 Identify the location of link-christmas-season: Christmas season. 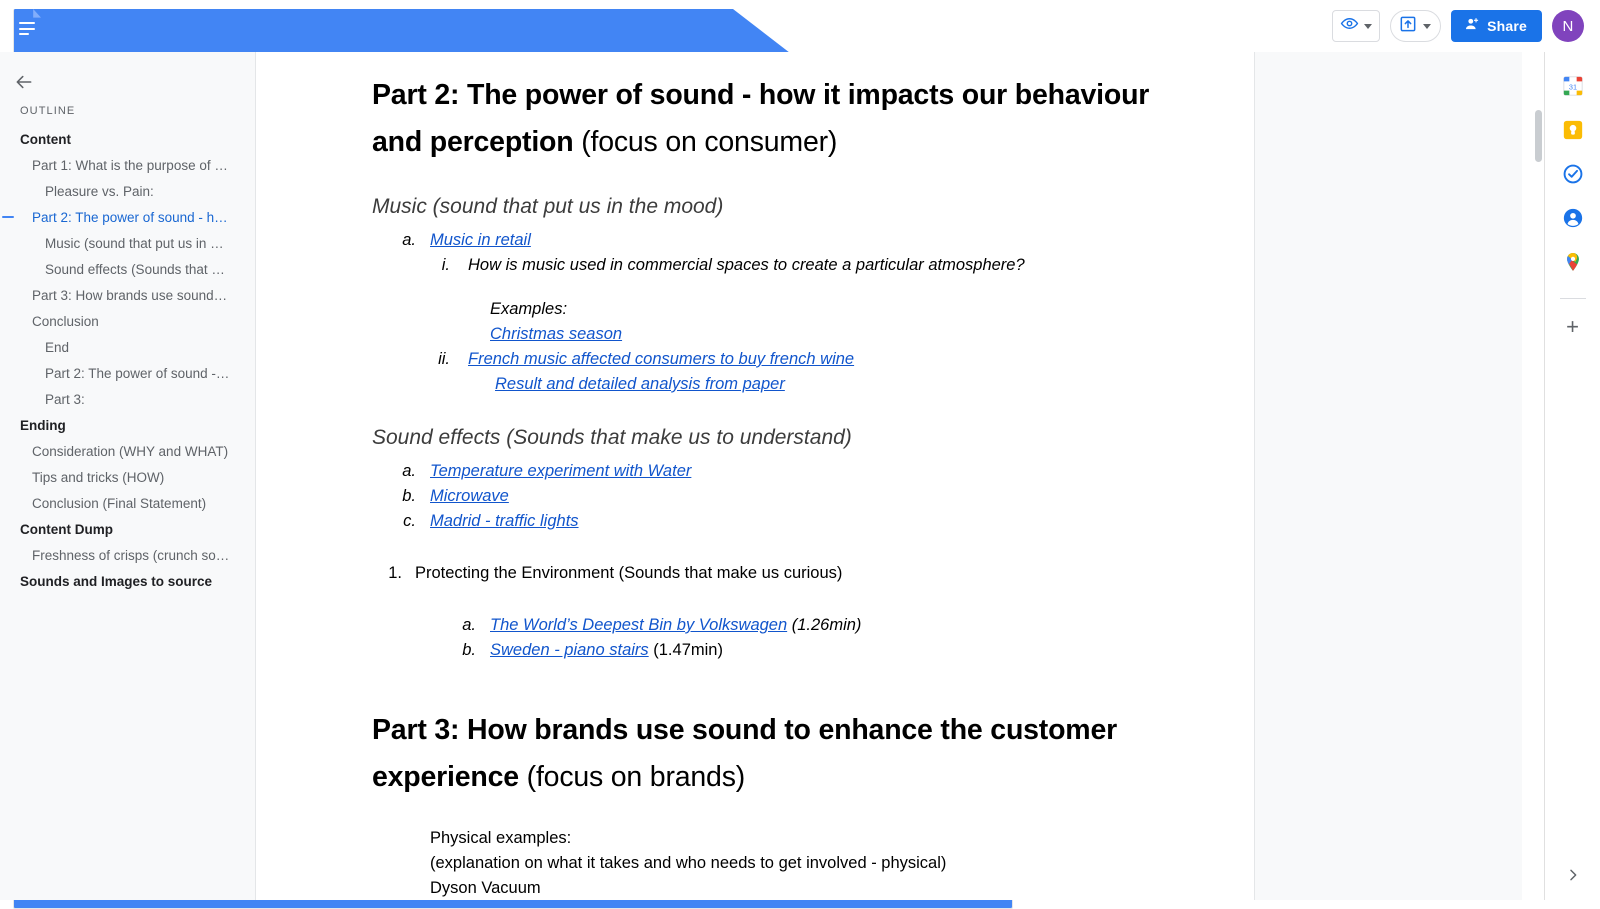
(556, 334).